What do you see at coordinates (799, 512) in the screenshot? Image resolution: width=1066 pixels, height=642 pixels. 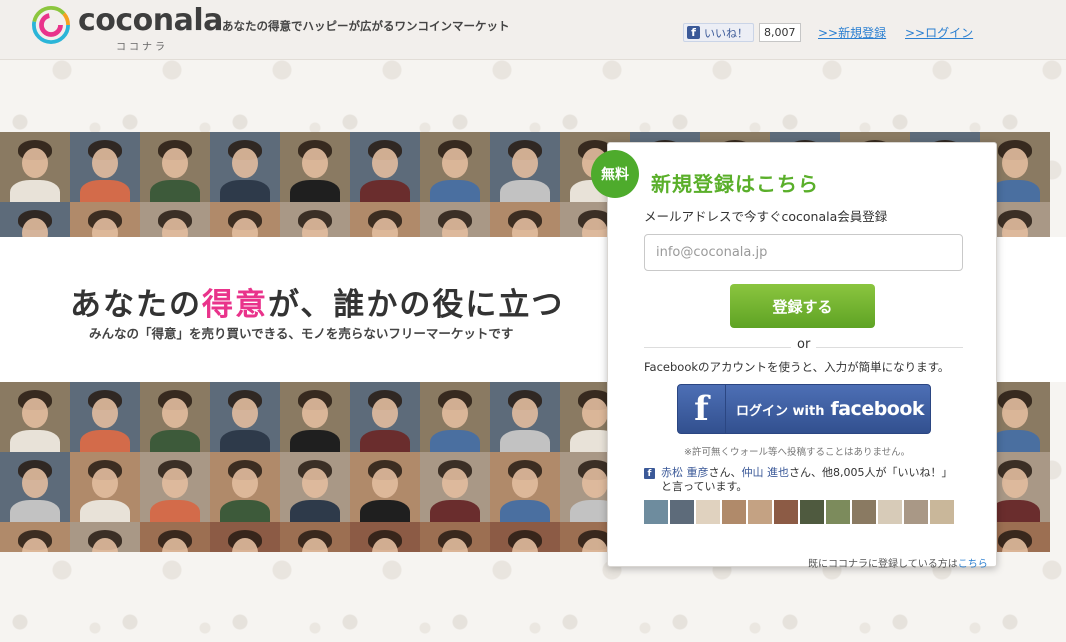 I see `liker-avatars` at bounding box center [799, 512].